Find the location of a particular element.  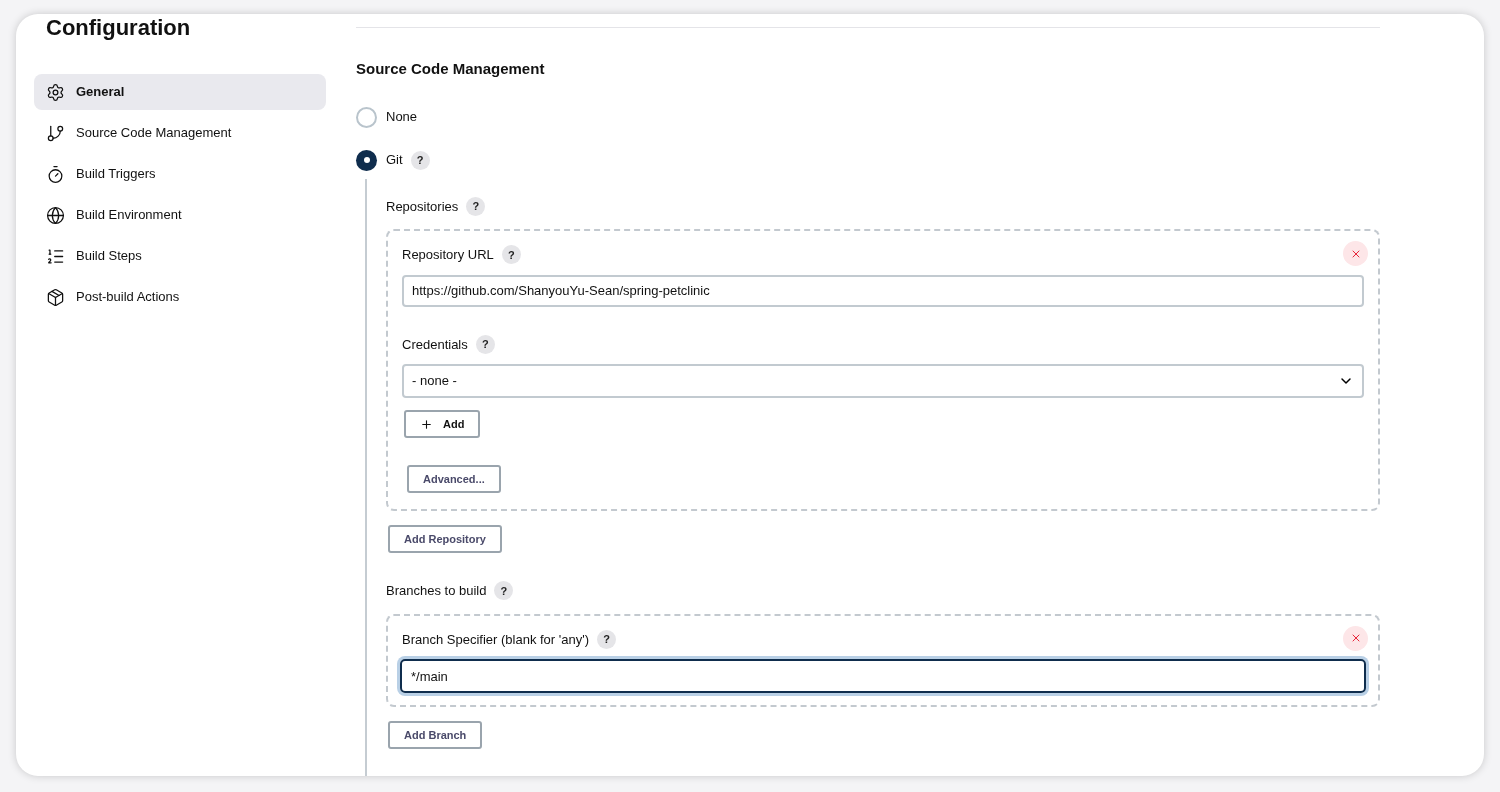

select-field: - none - is located at coordinates (883, 381).